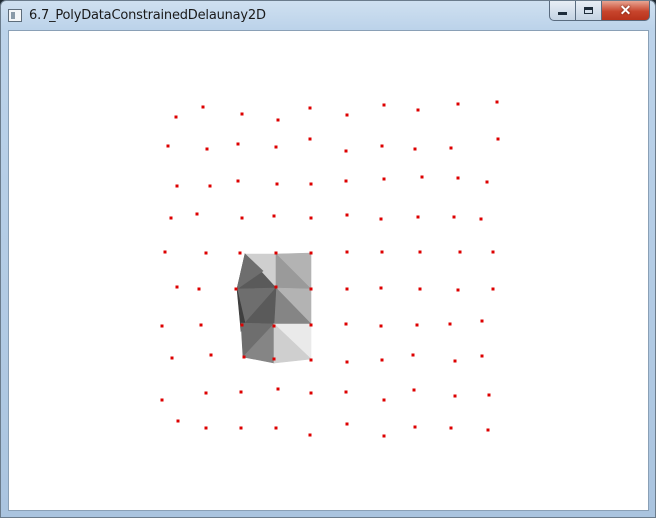 The image size is (656, 518). Describe the element at coordinates (147, 15) in the screenshot. I see `window-title: 6.7_PolyDataConstrainedDelaunay2D` at that location.